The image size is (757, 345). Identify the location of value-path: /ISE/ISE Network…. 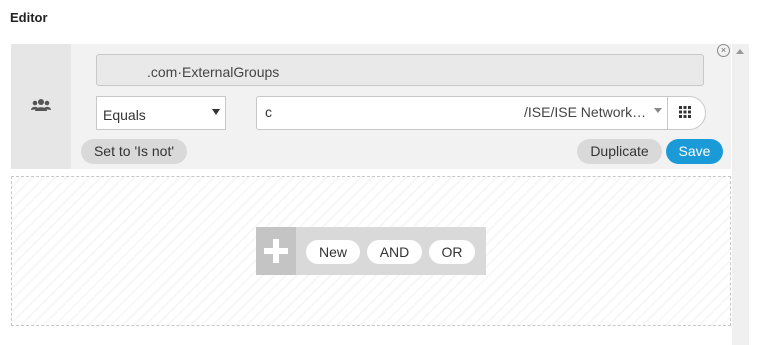
(585, 112).